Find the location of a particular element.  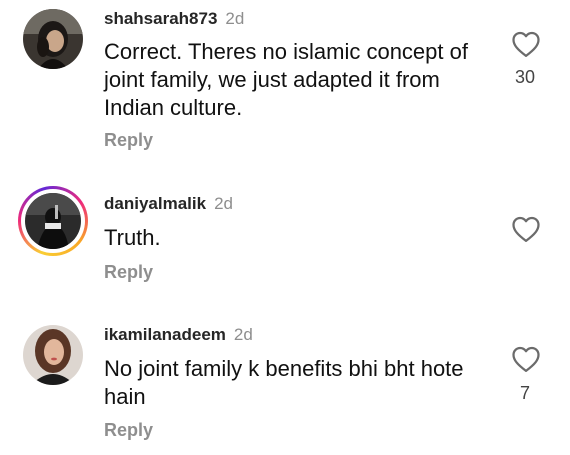

comment-meta: daniyalmalik 2d is located at coordinates (168, 204).